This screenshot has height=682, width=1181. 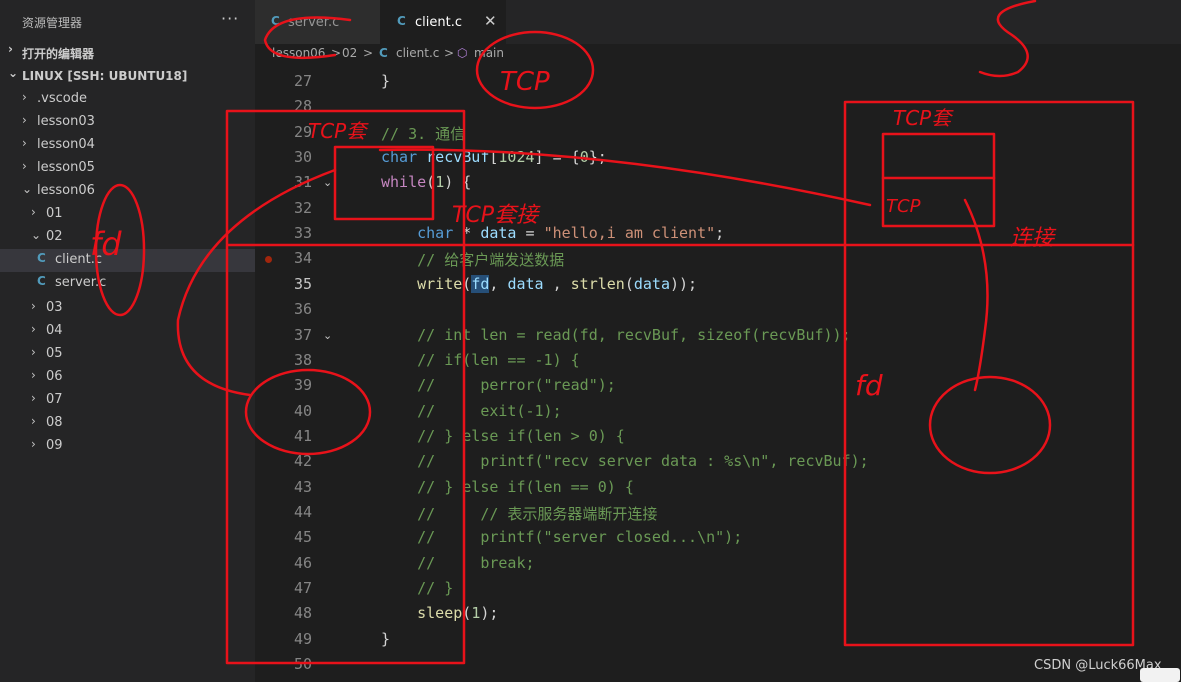 What do you see at coordinates (552, 233) in the screenshot?
I see `code-line: char * data = "hello,i am client";` at bounding box center [552, 233].